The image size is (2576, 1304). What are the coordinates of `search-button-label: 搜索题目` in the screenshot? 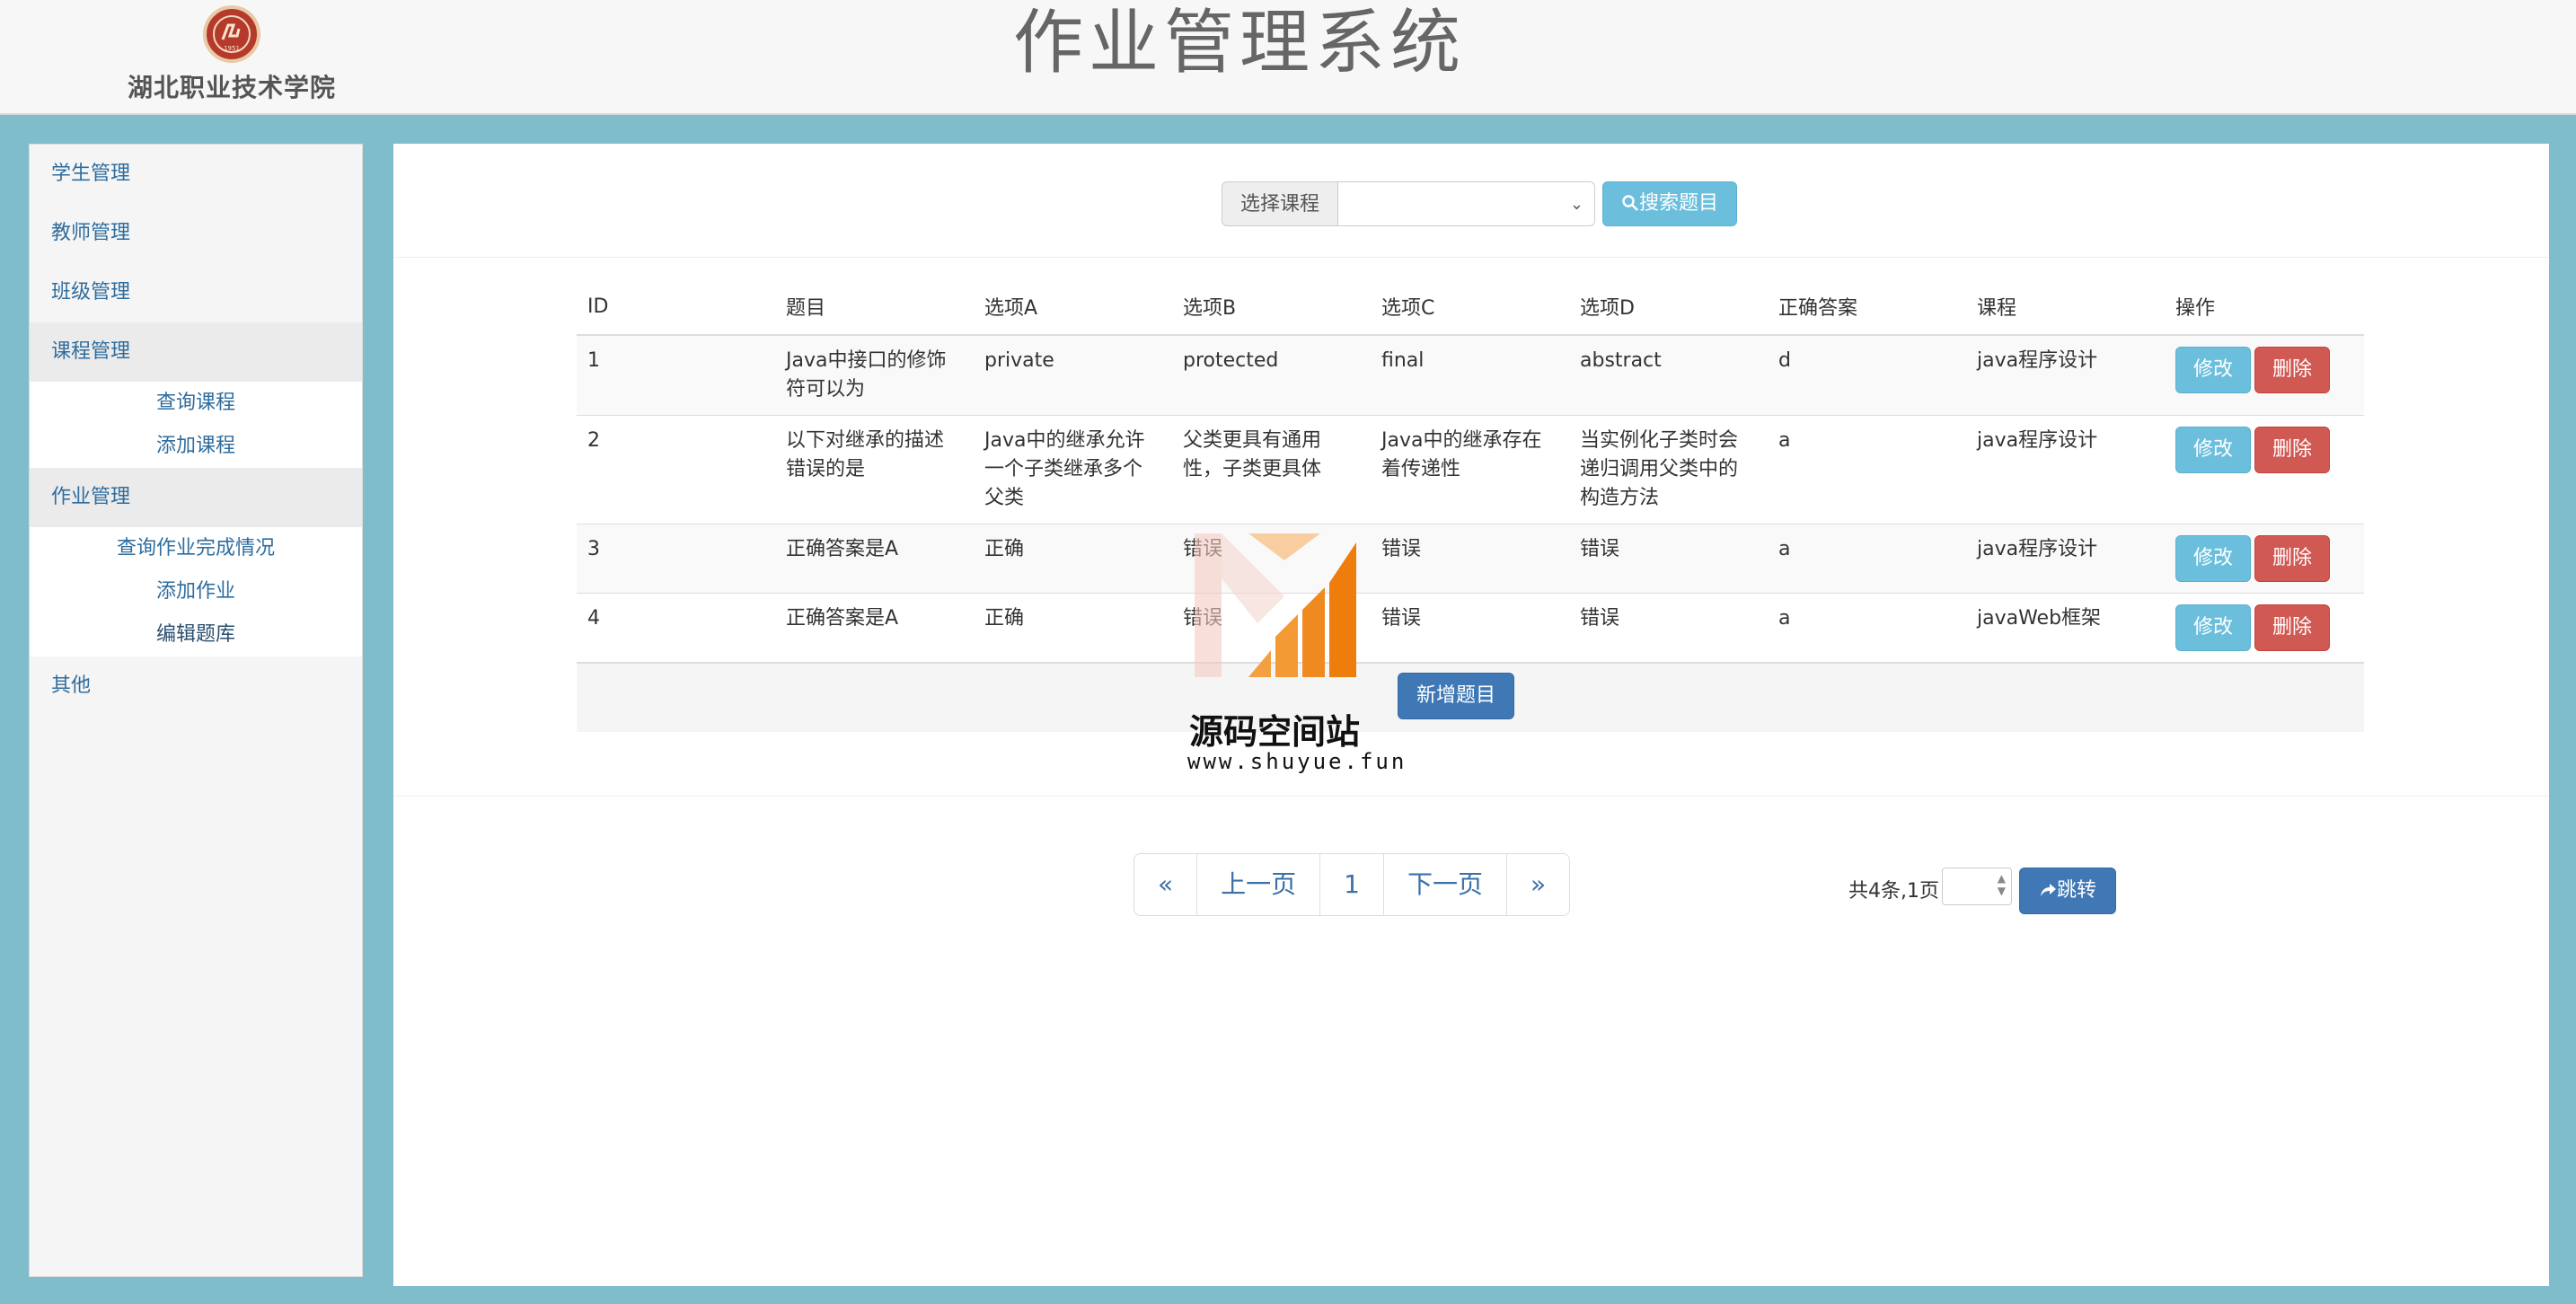 It's located at (1679, 203).